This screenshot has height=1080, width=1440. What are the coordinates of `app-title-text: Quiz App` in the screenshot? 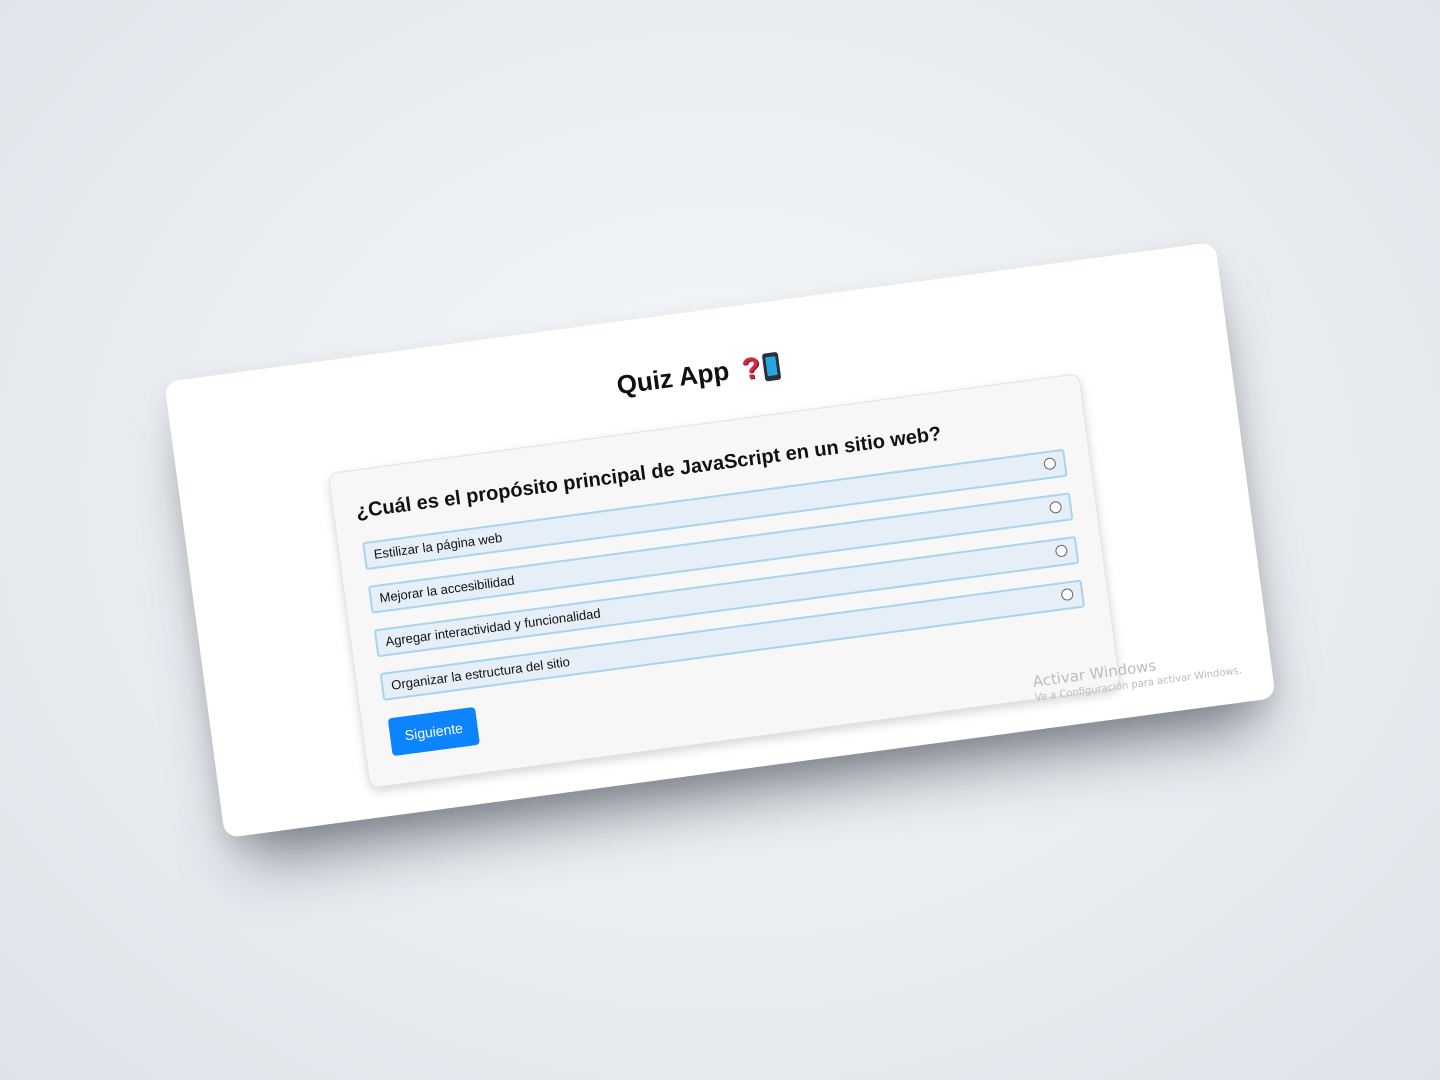 It's located at (672, 378).